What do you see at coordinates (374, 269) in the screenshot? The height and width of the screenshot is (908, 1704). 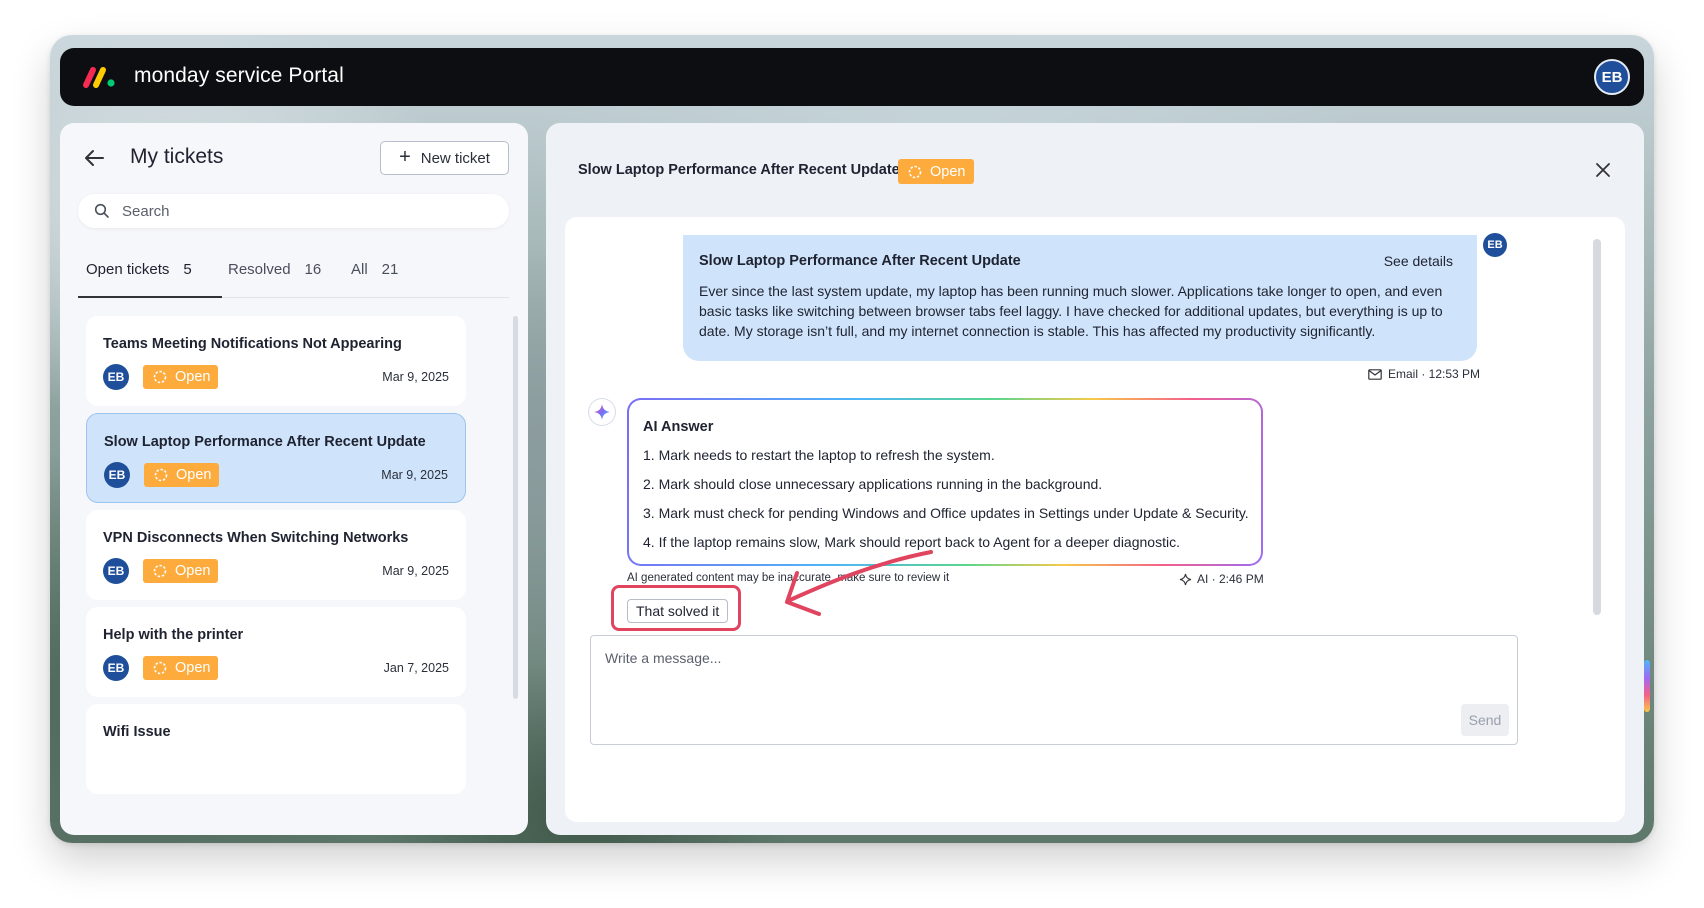 I see `tab-all: All 21` at bounding box center [374, 269].